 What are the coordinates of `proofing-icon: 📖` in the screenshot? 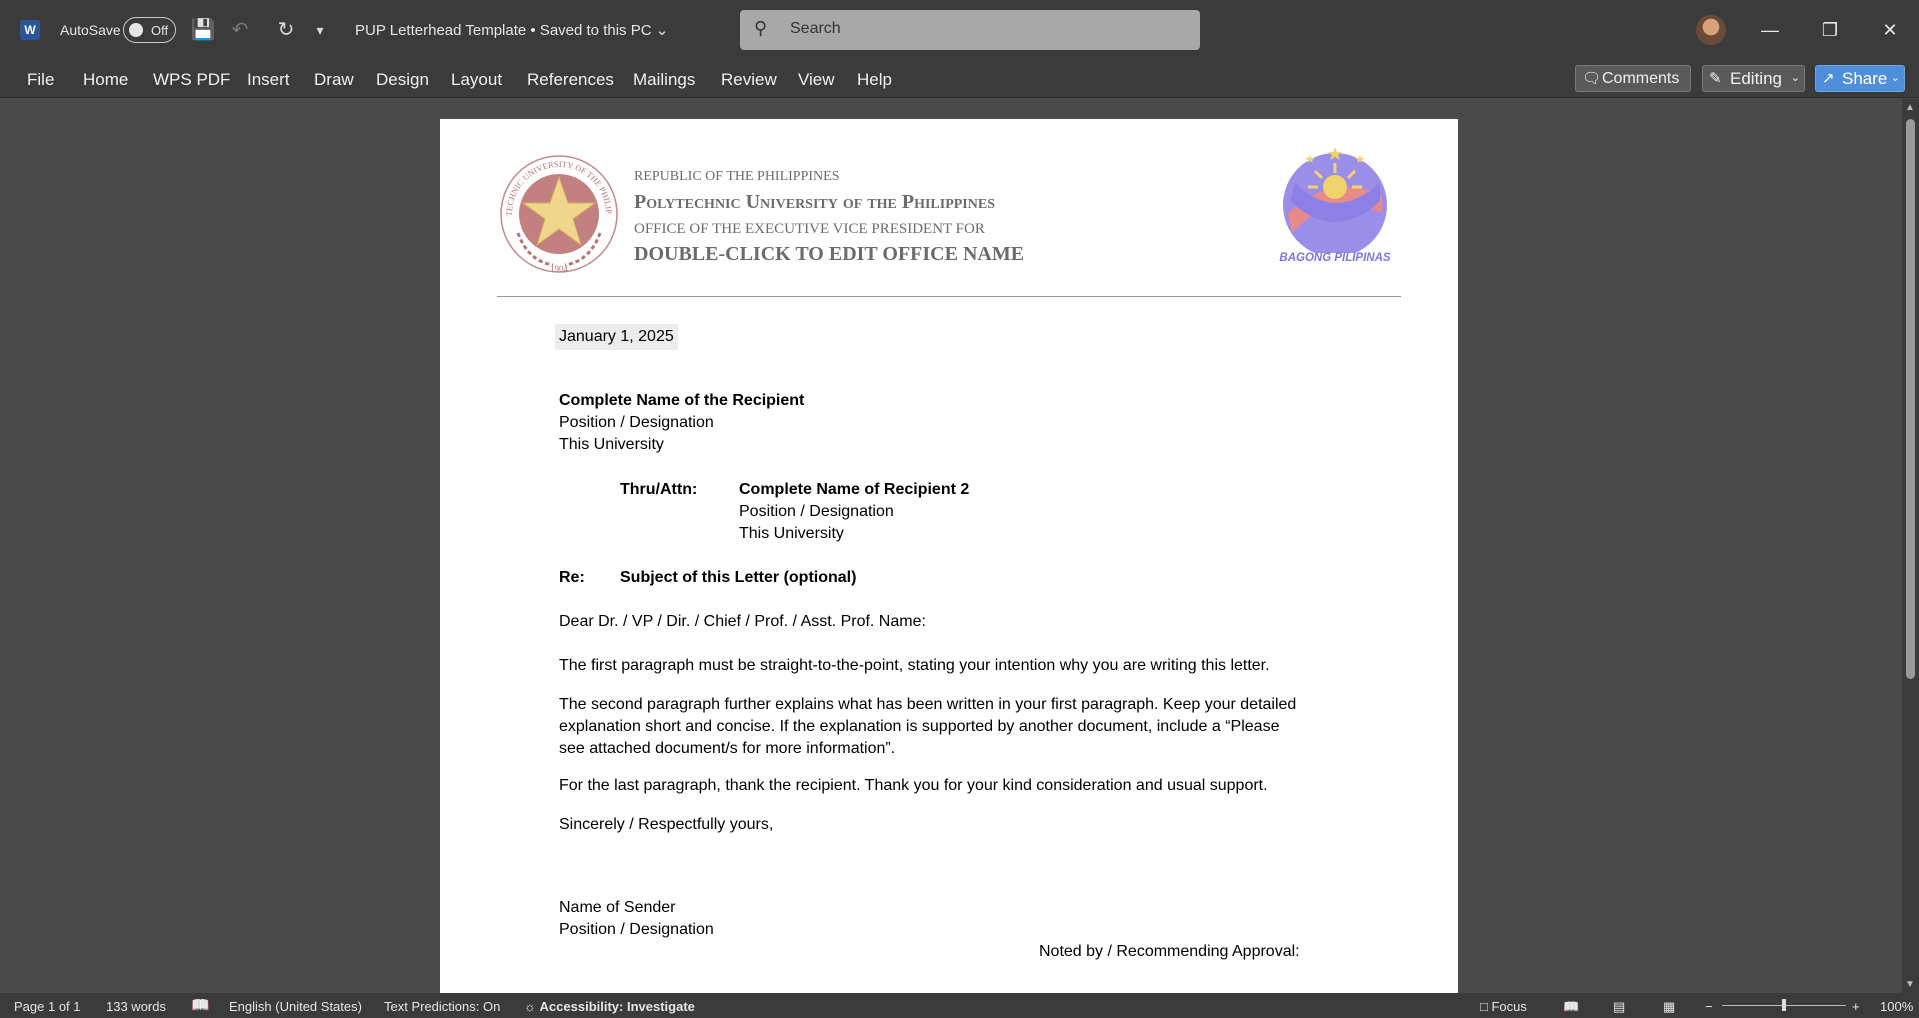 It's located at (200, 1005).